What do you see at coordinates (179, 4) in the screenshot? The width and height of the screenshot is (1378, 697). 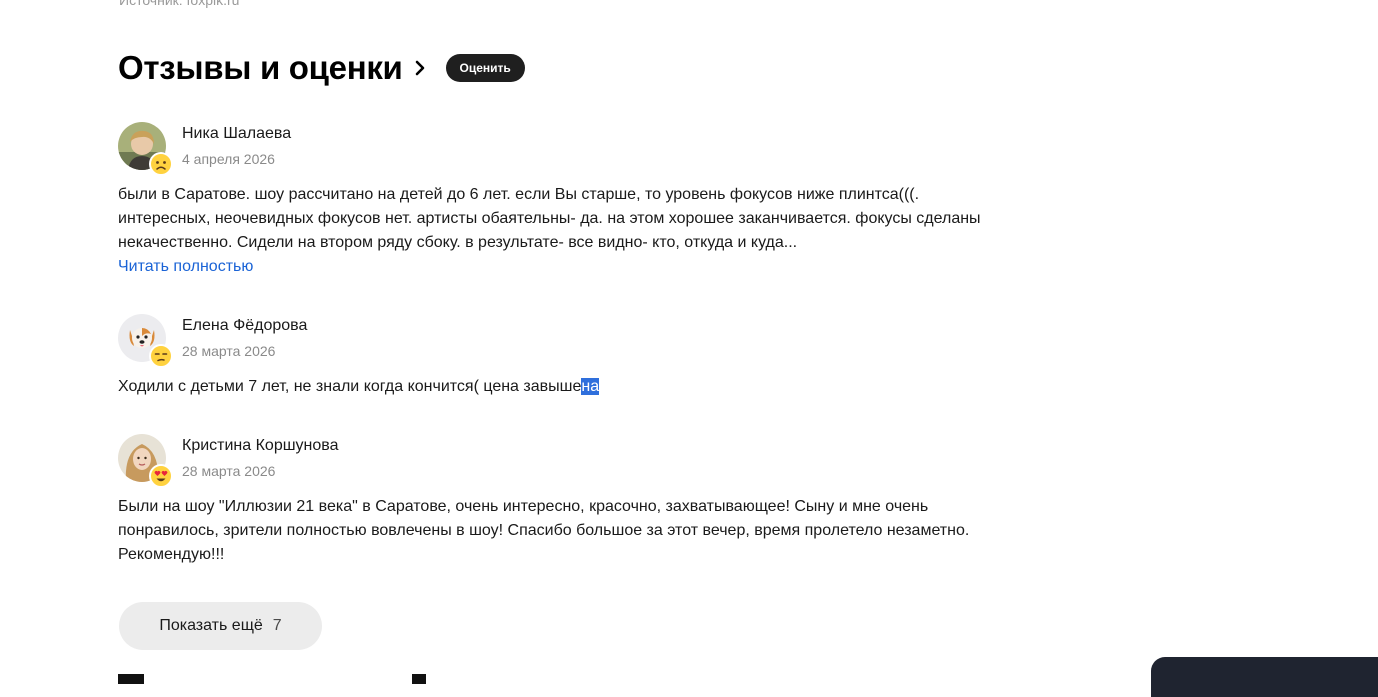 I see `source-caption: Источник: foxpik.ru` at bounding box center [179, 4].